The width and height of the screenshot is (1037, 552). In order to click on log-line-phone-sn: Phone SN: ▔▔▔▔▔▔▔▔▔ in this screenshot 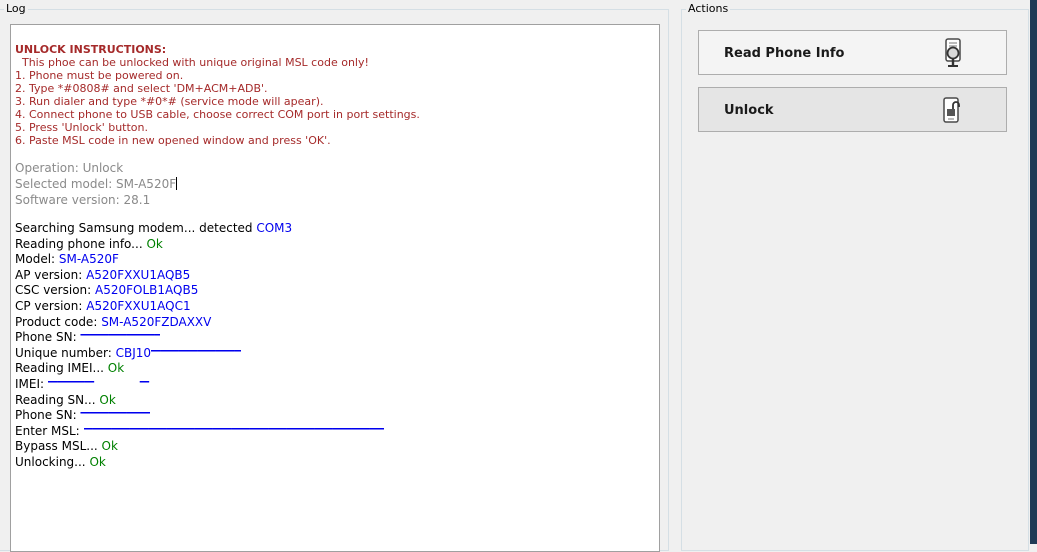, I will do `click(337, 338)`.